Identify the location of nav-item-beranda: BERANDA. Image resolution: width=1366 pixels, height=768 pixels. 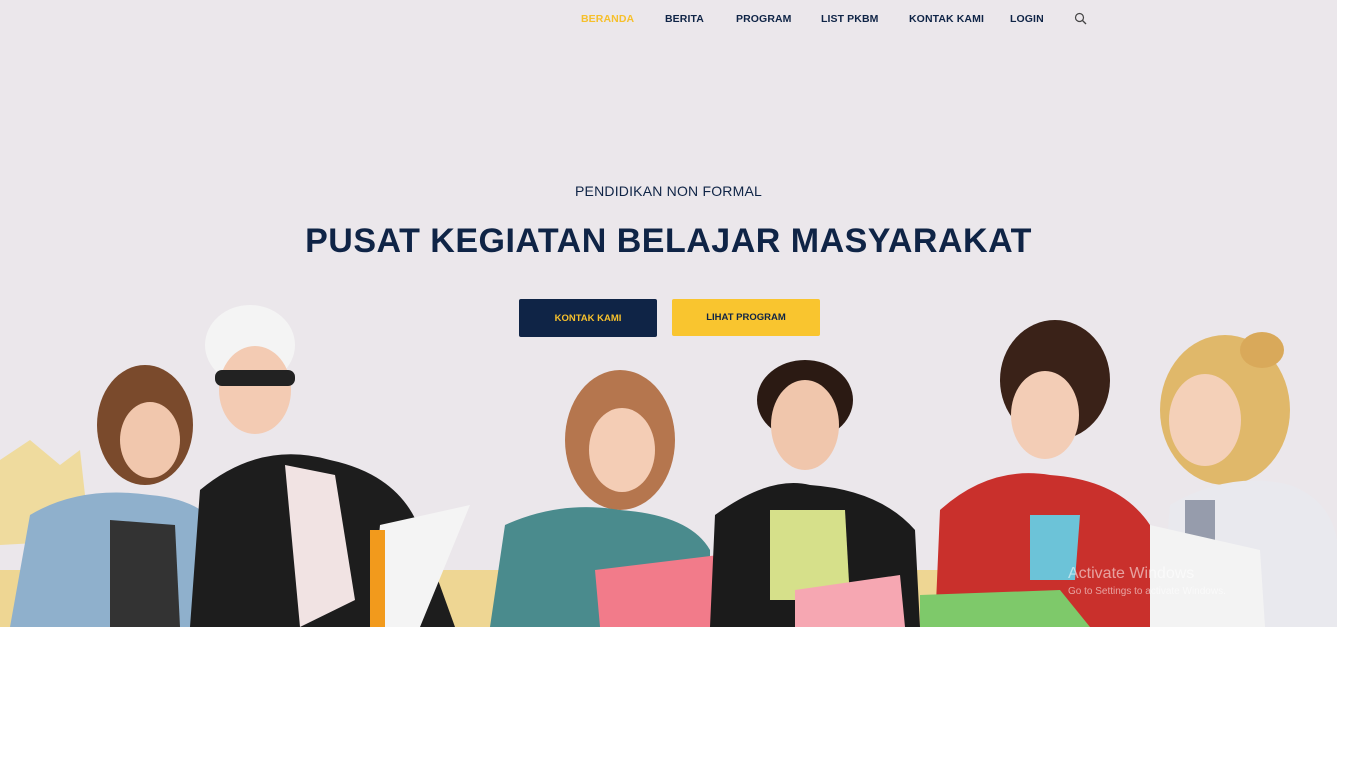
(607, 19).